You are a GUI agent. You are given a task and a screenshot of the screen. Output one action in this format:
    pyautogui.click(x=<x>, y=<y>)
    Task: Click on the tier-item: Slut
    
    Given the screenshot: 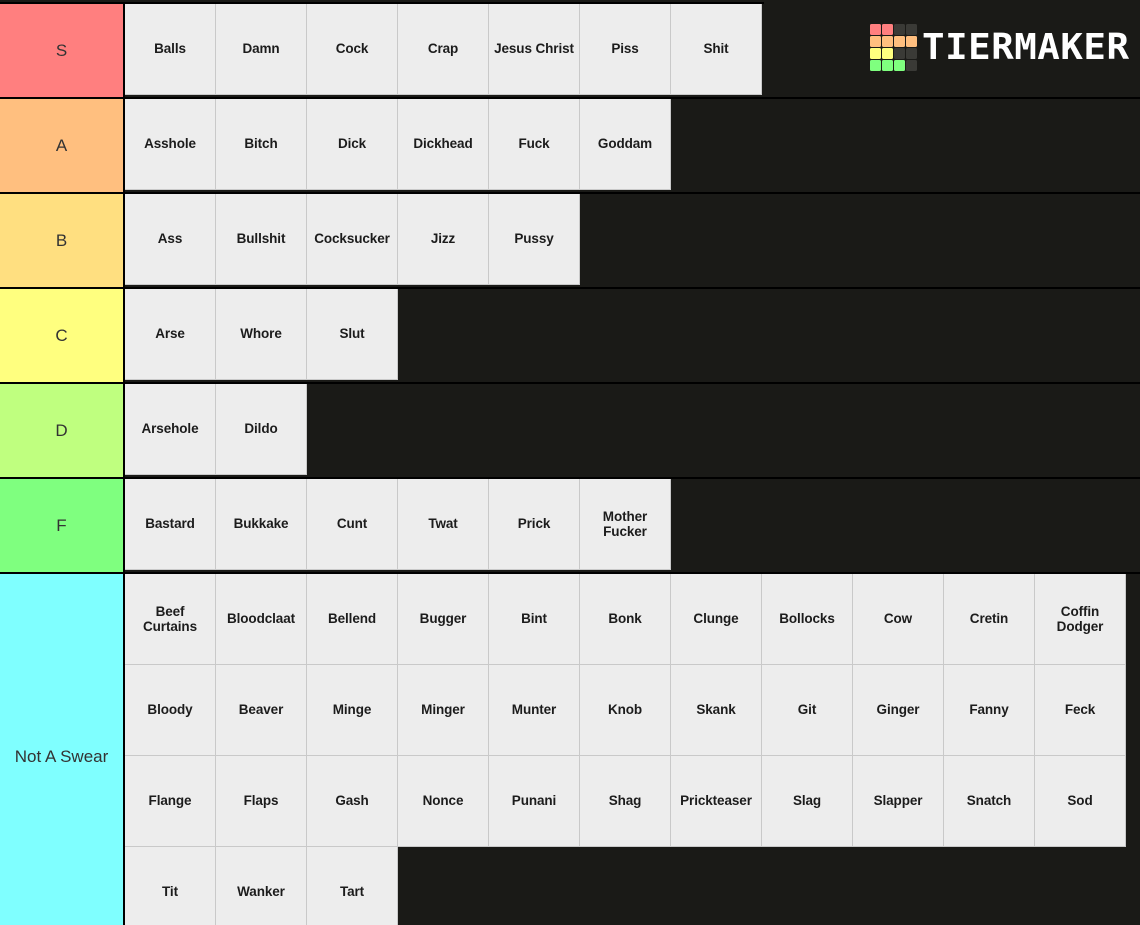 What is the action you would take?
    pyautogui.click(x=352, y=334)
    